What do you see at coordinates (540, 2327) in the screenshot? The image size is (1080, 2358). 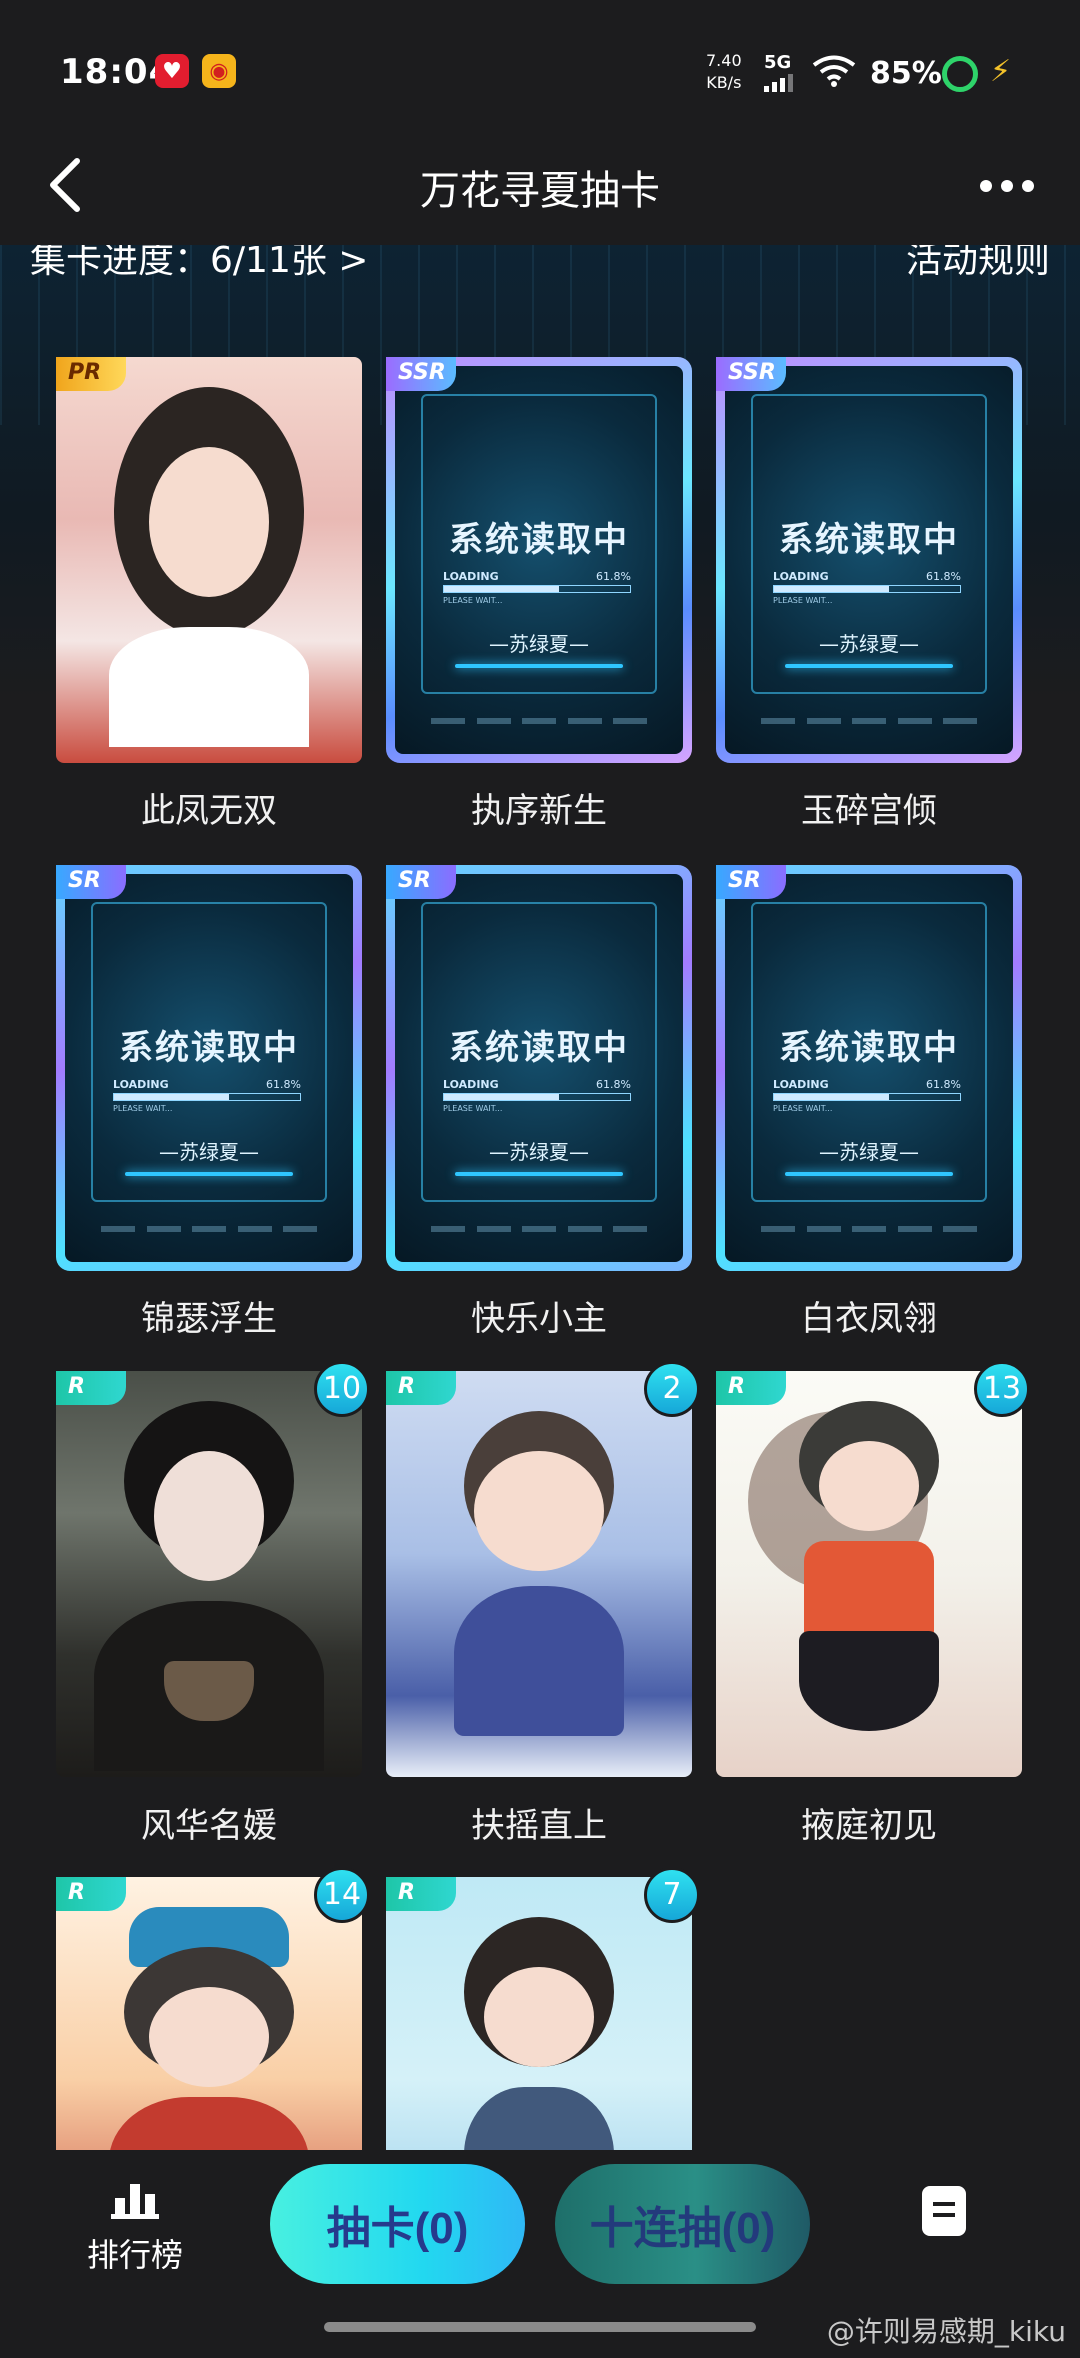 I see `gesture-navigation-bar` at bounding box center [540, 2327].